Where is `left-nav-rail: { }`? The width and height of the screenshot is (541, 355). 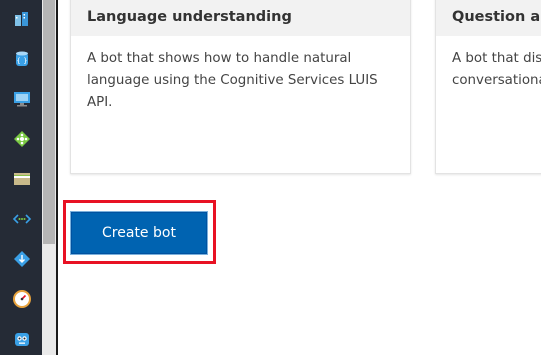
left-nav-rail: { } is located at coordinates (21, 177).